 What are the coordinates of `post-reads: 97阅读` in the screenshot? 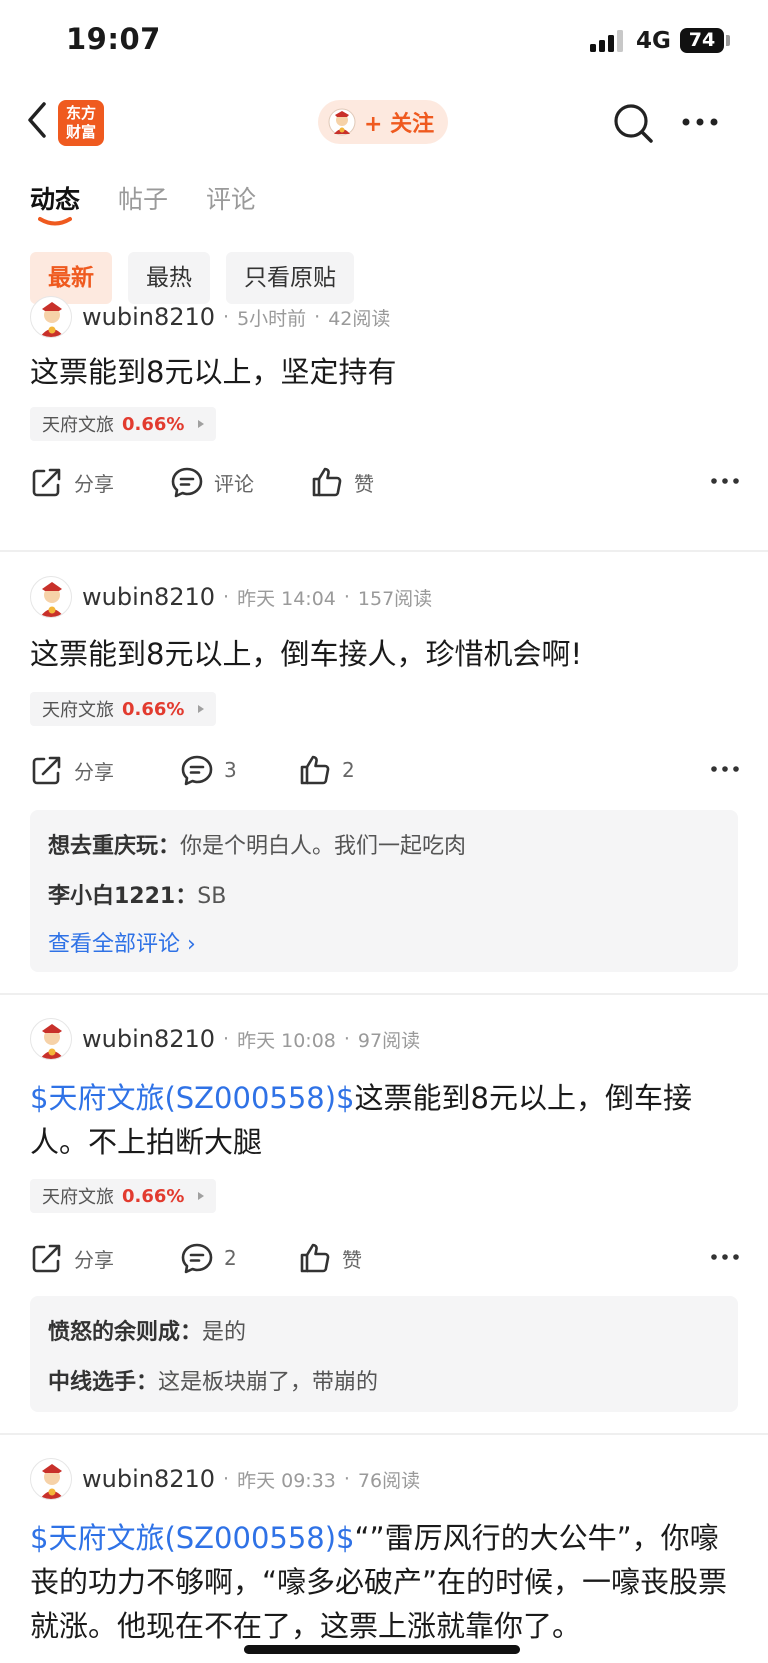 It's located at (389, 1040).